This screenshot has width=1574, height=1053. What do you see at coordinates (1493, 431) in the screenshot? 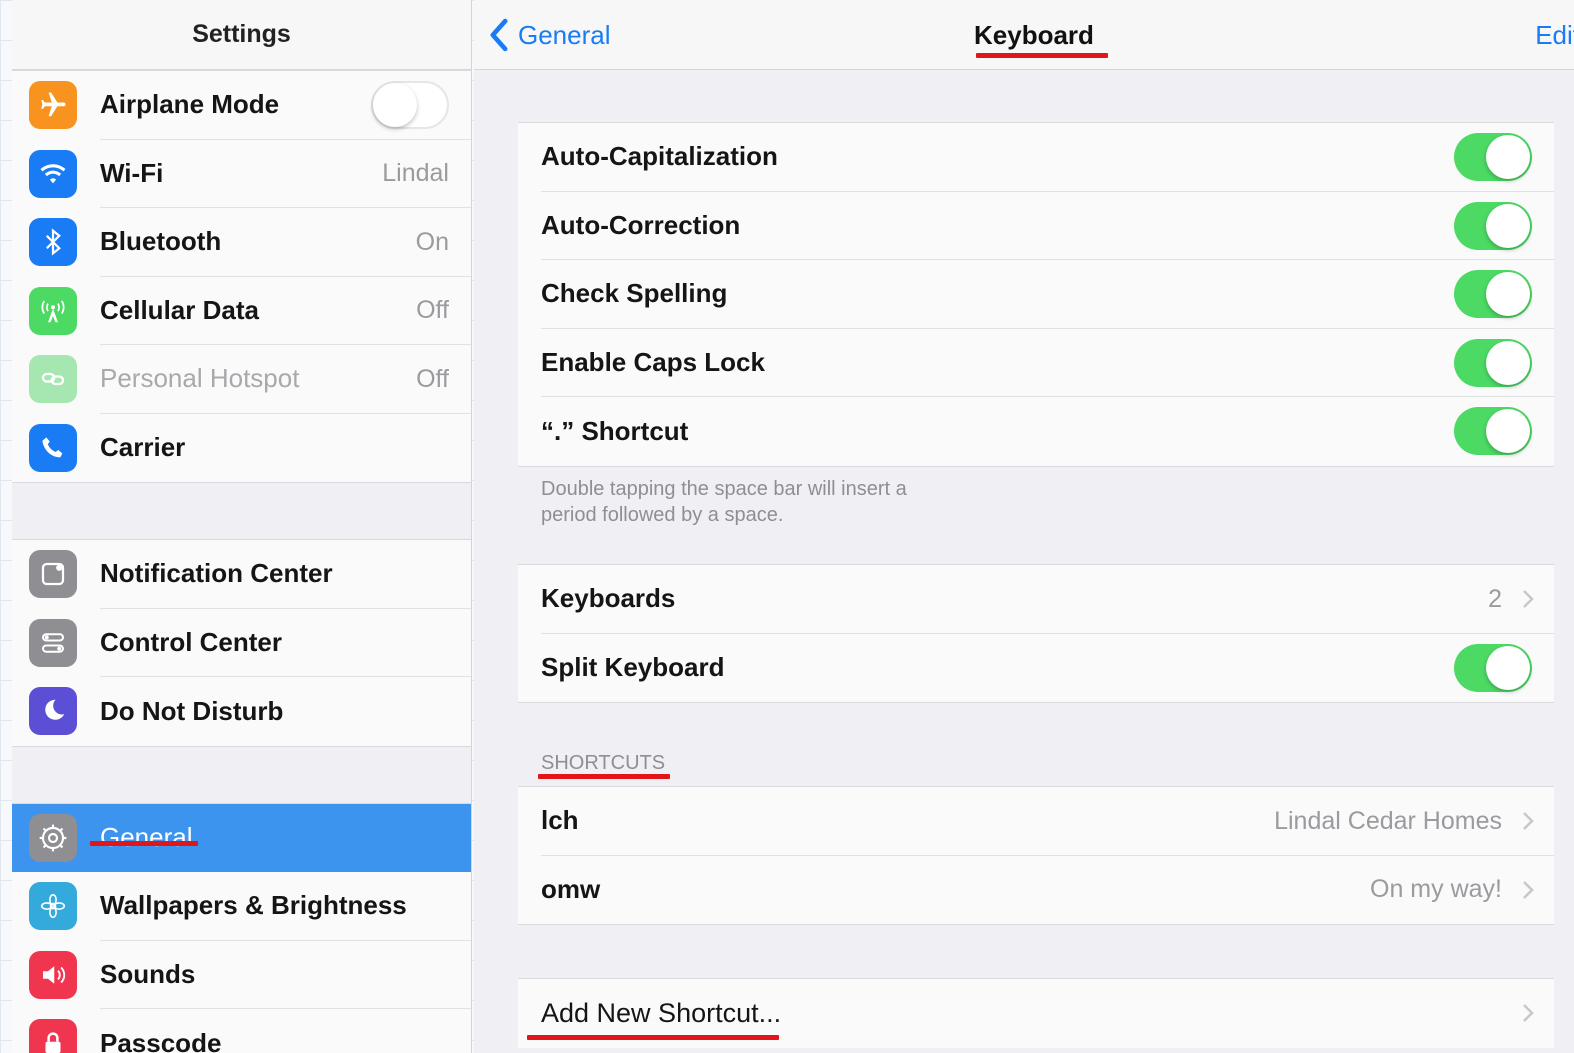
I see `period-shortcut-toggle` at bounding box center [1493, 431].